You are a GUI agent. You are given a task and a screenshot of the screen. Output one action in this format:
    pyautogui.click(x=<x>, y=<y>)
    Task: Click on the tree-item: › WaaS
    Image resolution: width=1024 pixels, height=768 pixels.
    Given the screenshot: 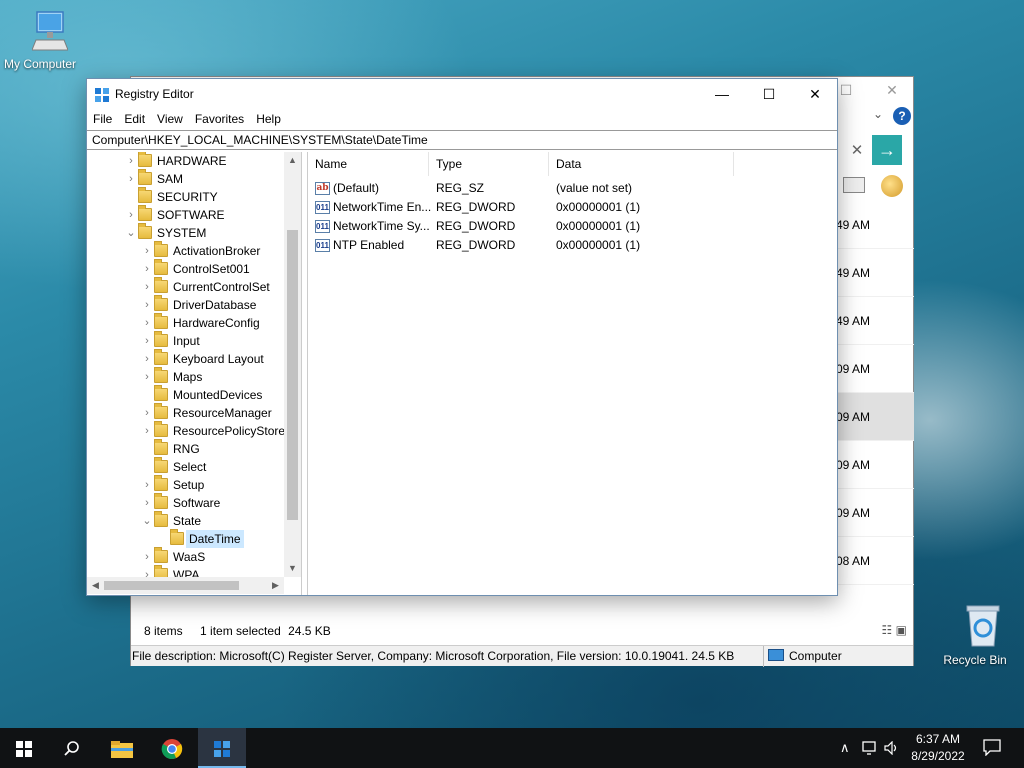 What is the action you would take?
    pyautogui.click(x=185, y=556)
    